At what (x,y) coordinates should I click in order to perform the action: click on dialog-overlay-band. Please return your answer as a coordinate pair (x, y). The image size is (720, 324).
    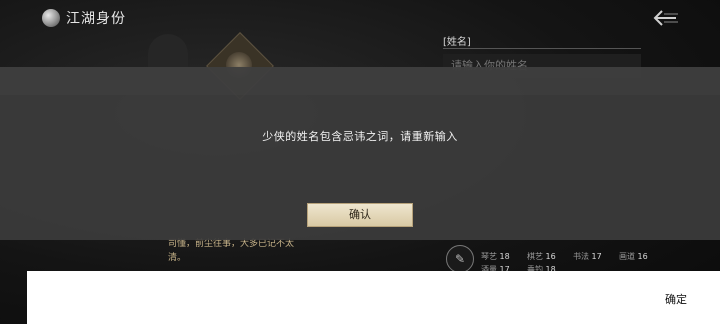
    Looking at the image, I should click on (360, 81).